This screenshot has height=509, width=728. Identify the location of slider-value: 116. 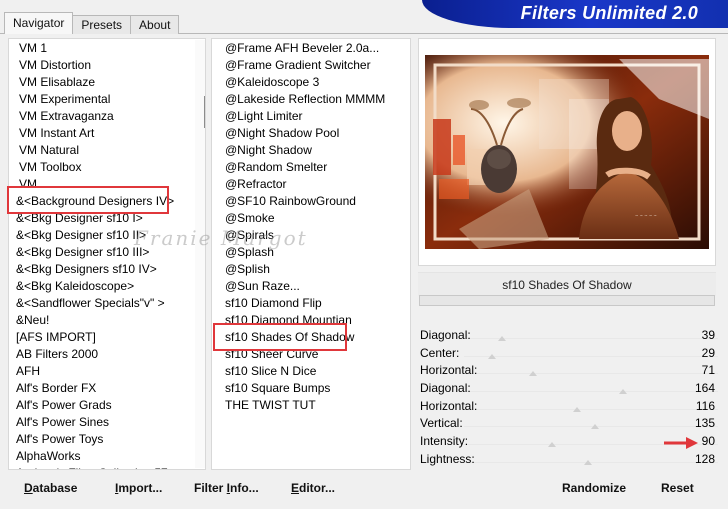
(705, 405).